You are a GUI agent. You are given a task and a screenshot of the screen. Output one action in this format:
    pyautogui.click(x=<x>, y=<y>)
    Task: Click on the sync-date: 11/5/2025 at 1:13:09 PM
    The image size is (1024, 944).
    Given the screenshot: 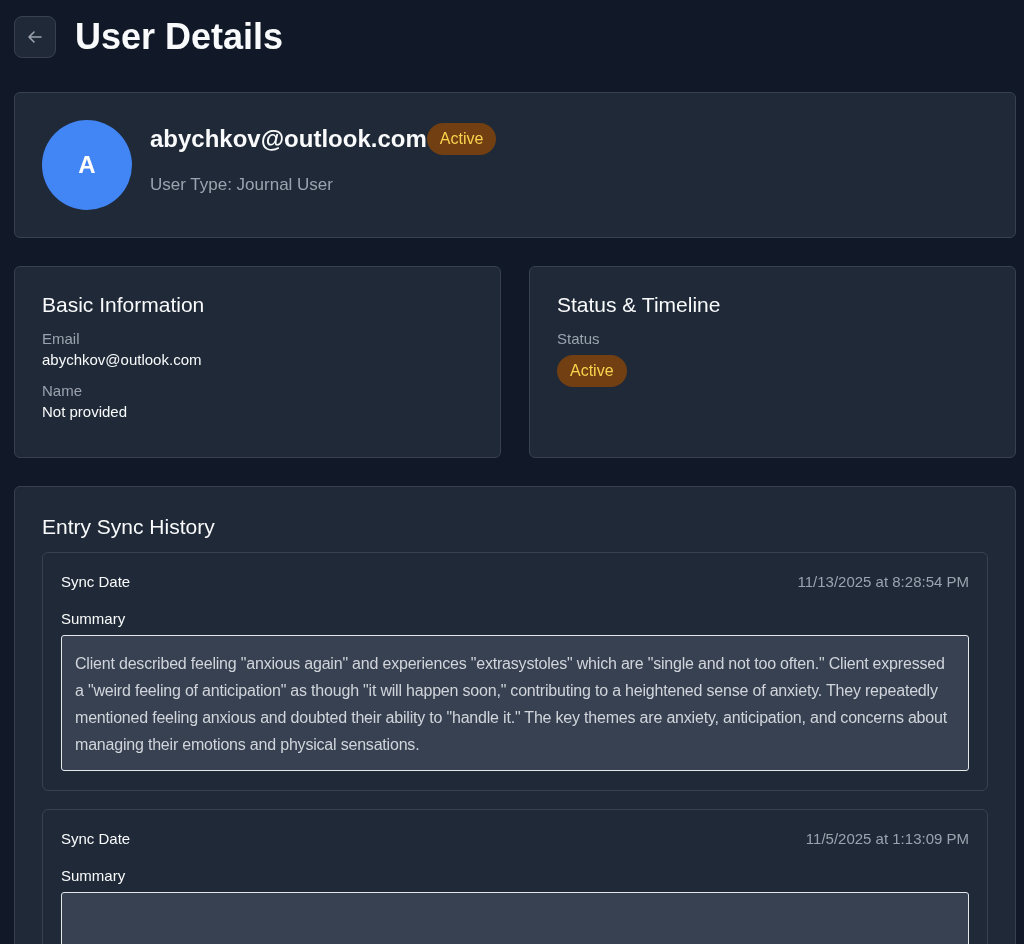 What is the action you would take?
    pyautogui.click(x=887, y=838)
    